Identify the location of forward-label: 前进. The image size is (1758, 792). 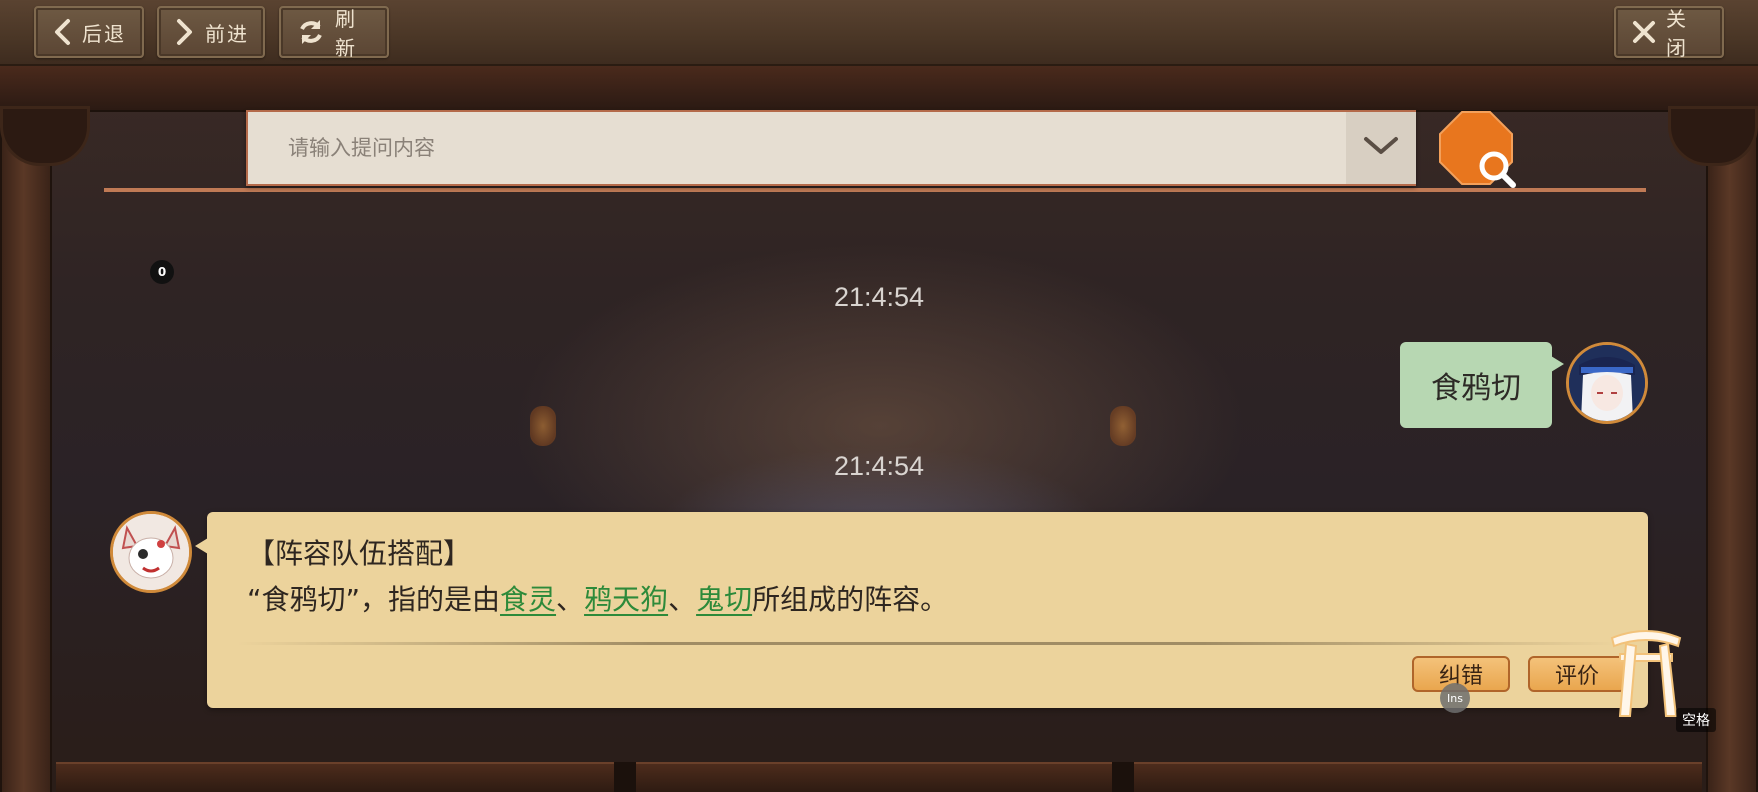
(227, 33).